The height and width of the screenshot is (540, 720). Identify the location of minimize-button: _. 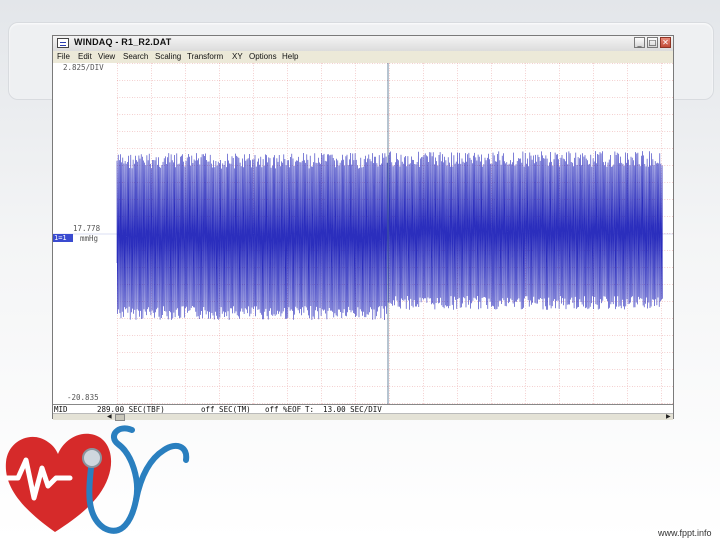
(639, 42).